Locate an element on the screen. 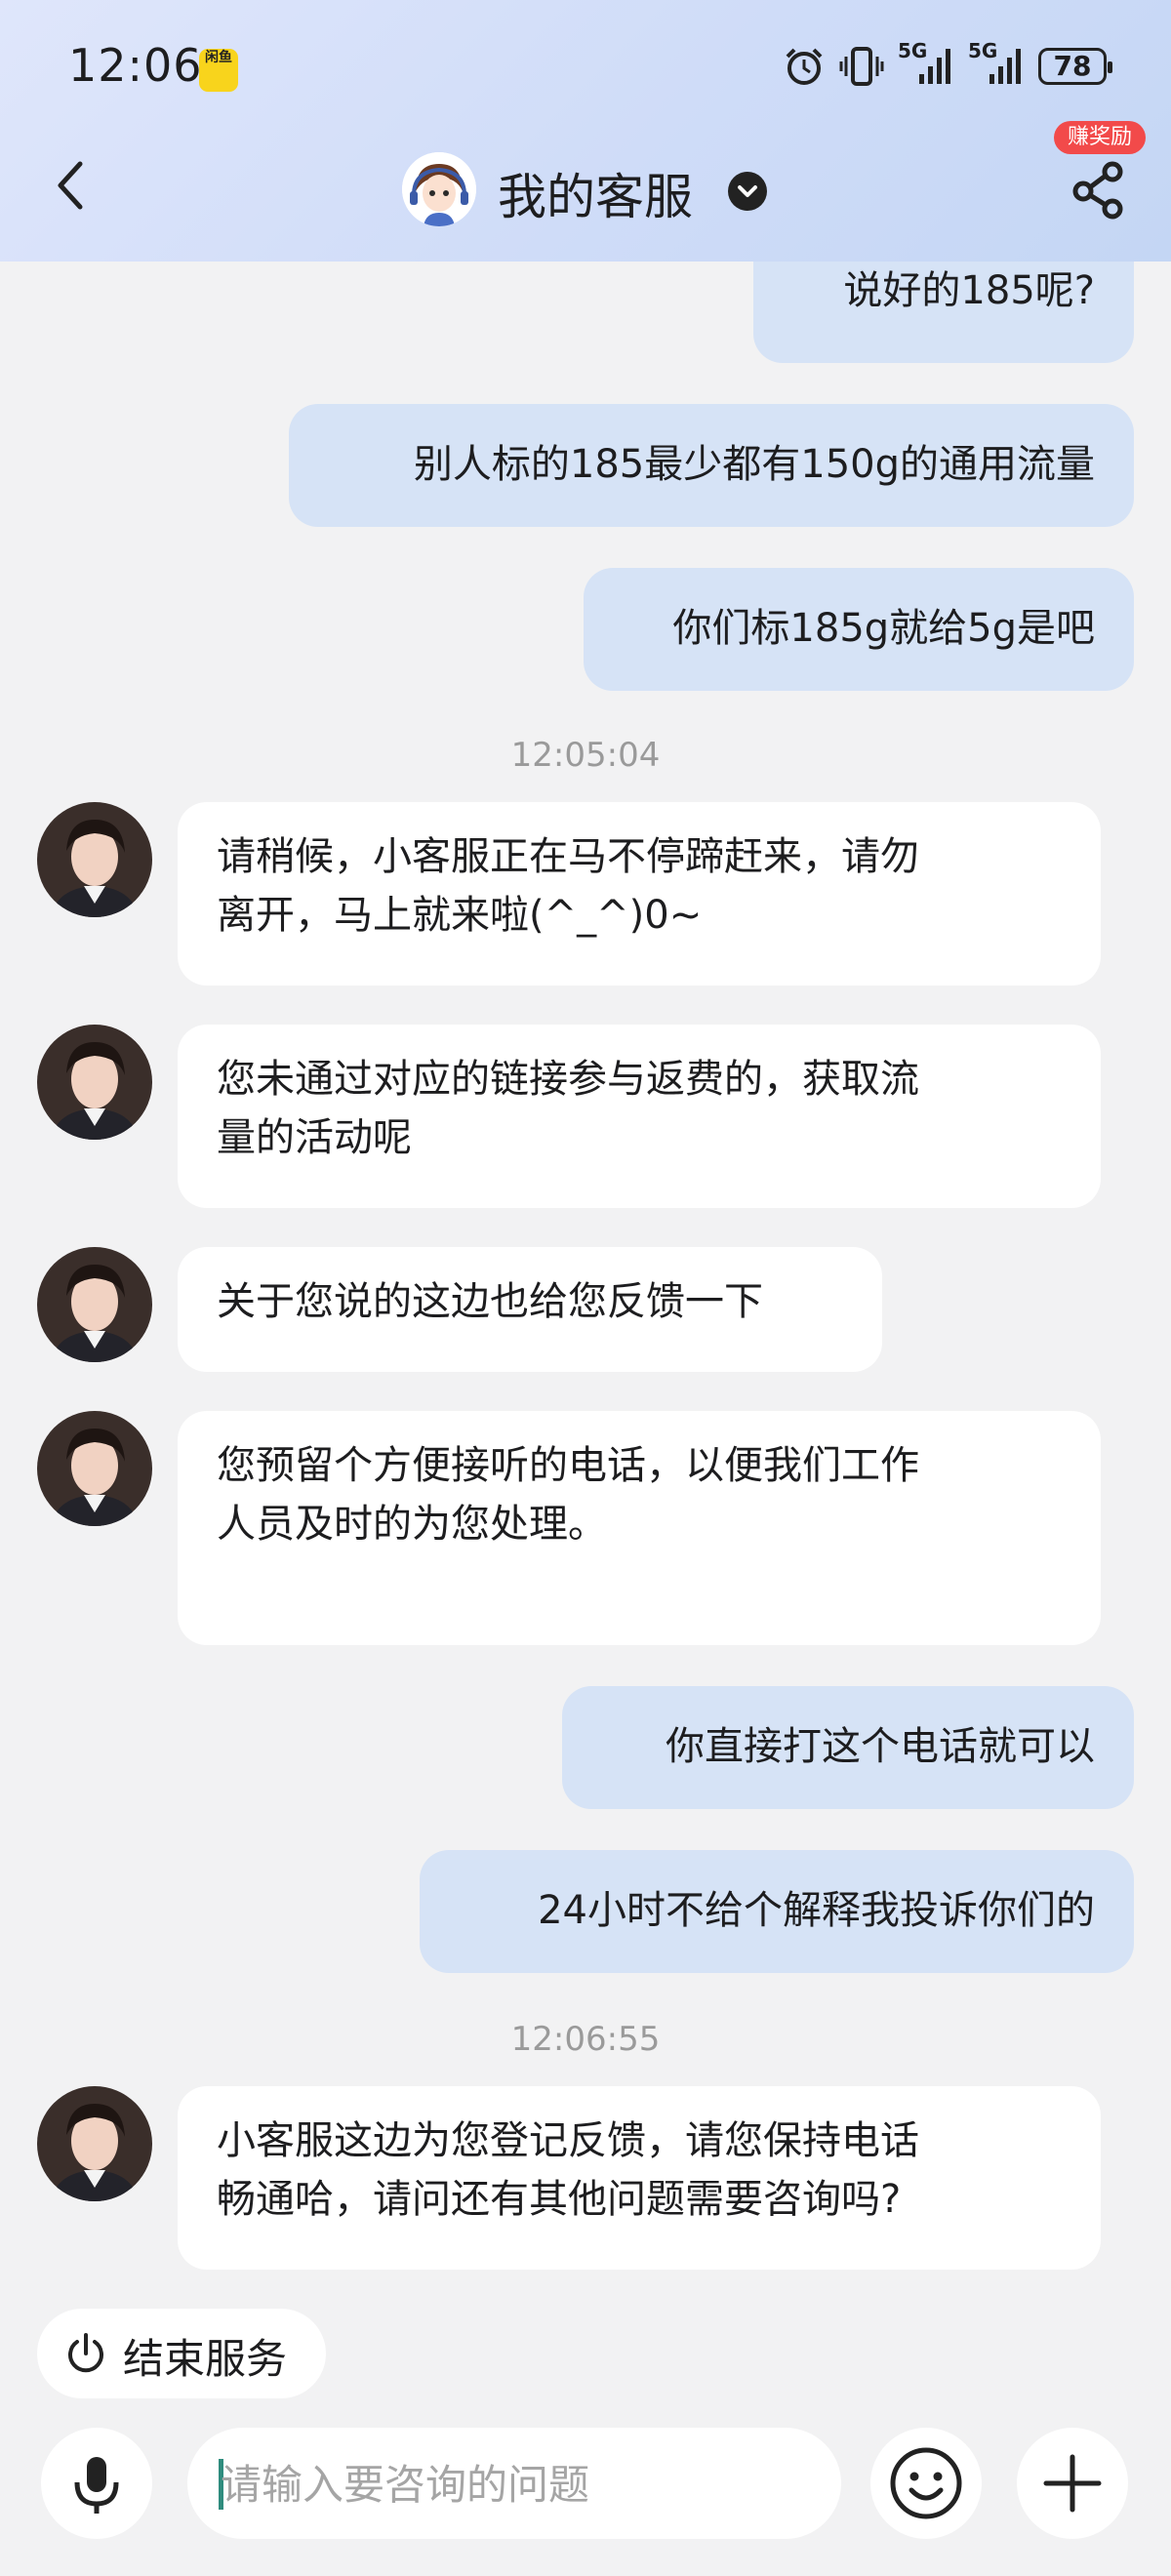 The height and width of the screenshot is (2576, 1171). message-outgoing: 24小时不给个解释我投诉你们的 is located at coordinates (777, 1911).